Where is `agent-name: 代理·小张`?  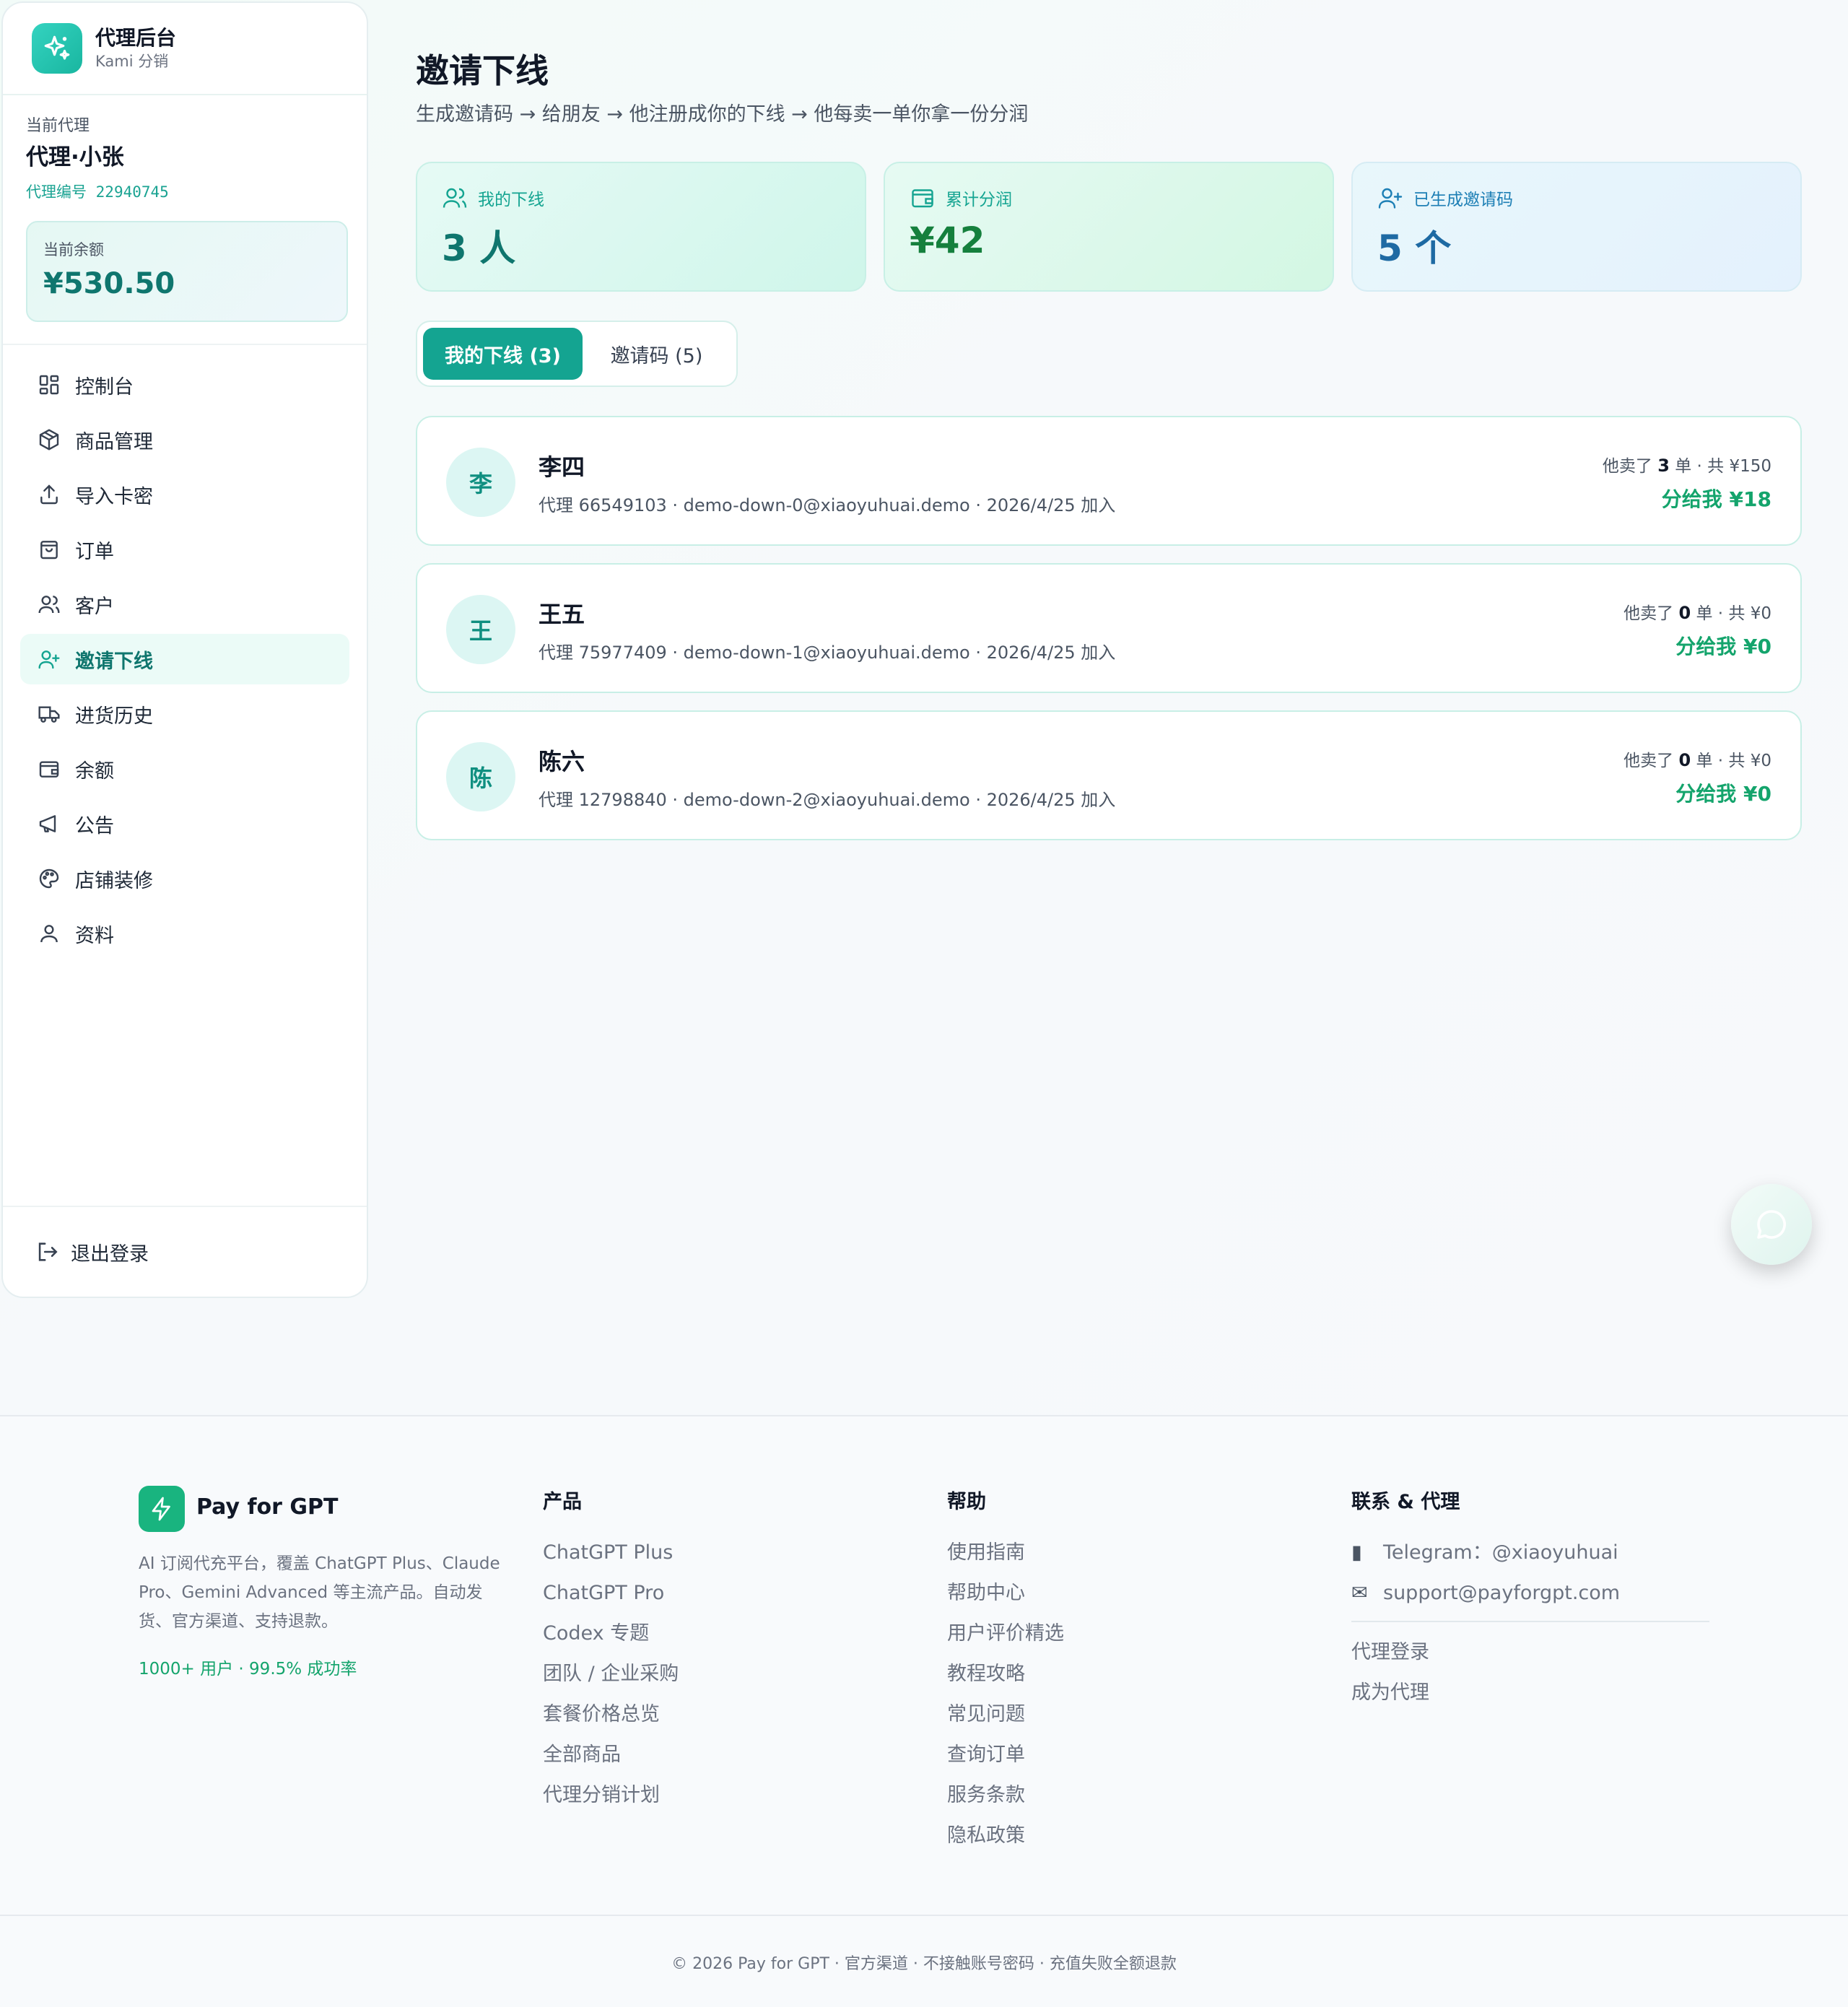 agent-name: 代理·小张 is located at coordinates (75, 157).